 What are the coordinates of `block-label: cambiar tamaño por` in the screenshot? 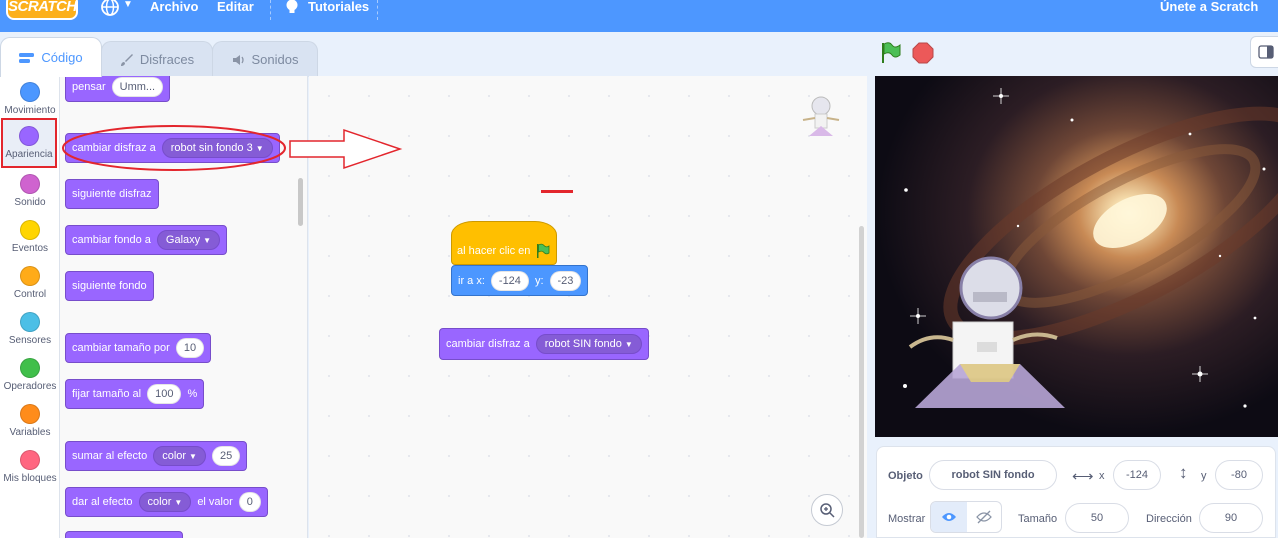 It's located at (121, 348).